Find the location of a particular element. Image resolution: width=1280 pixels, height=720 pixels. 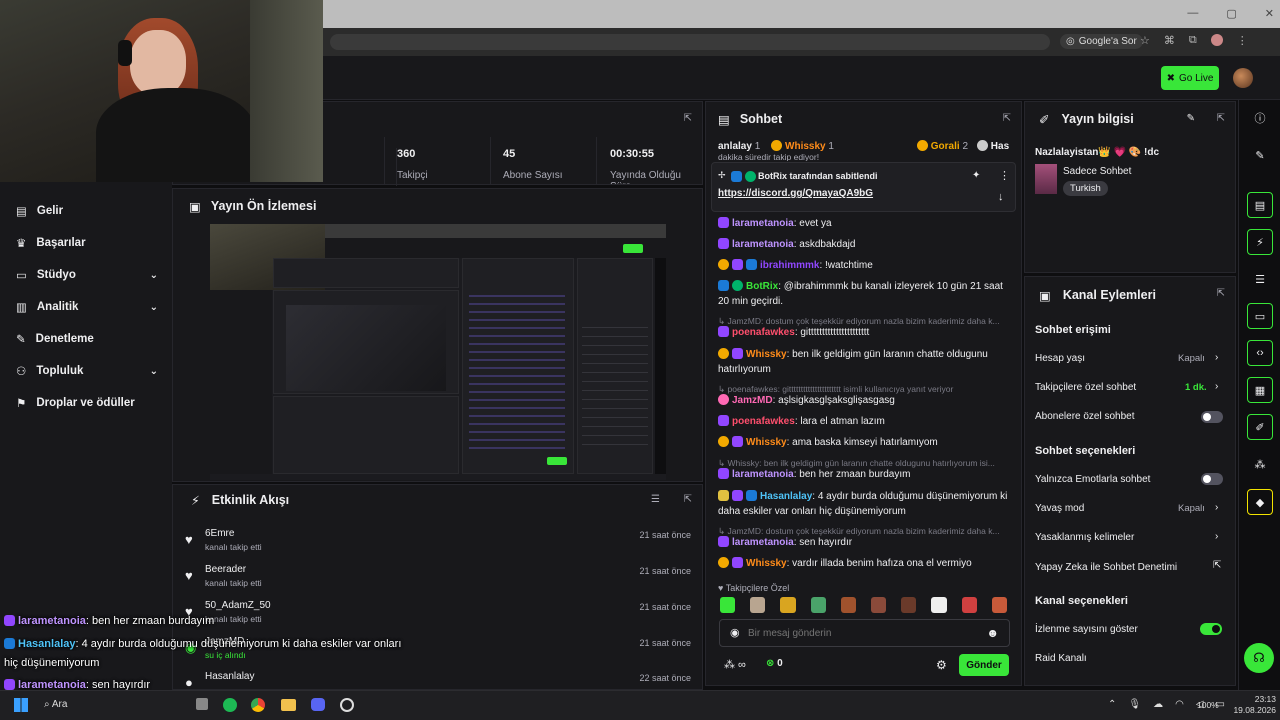

maximize-icon: ▢ is located at coordinates (1231, 13).